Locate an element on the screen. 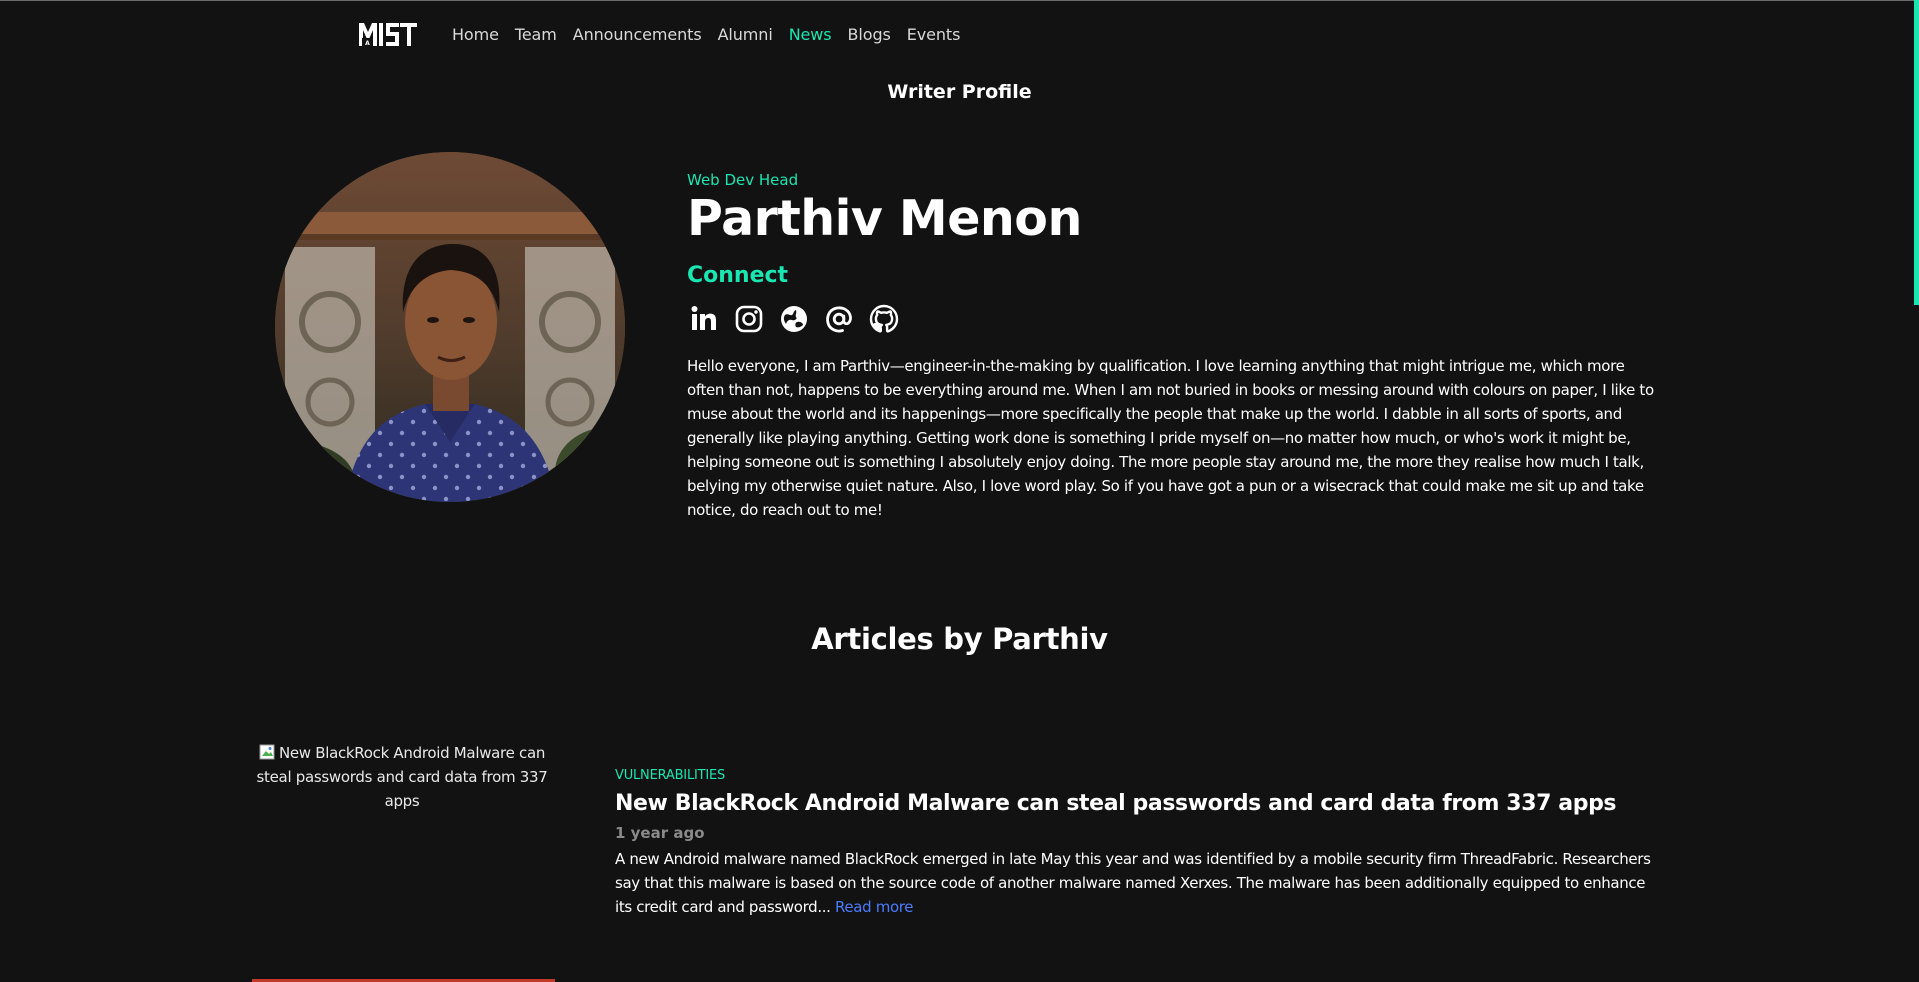 The width and height of the screenshot is (1919, 982). scroll-progress-indicator is located at coordinates (1916, 152).